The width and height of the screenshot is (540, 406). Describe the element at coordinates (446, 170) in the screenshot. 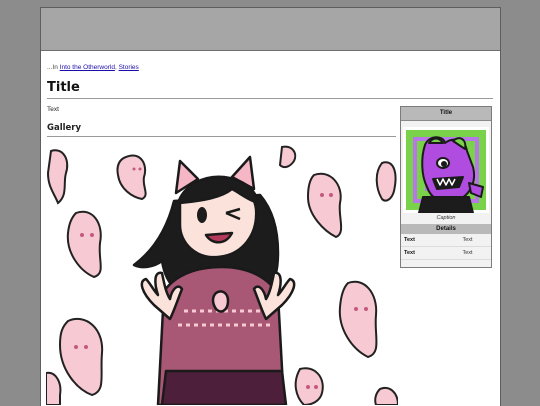

I see `infobox-image` at that location.